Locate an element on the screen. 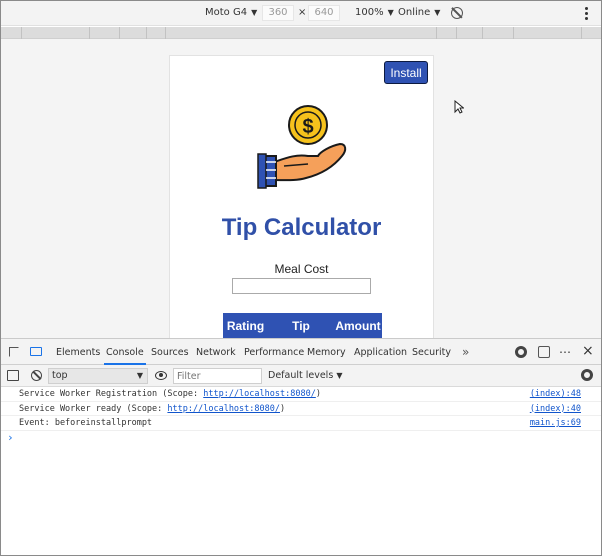 This screenshot has height=556, width=602. tip-hand-coin-icon: $ is located at coordinates (302, 147).